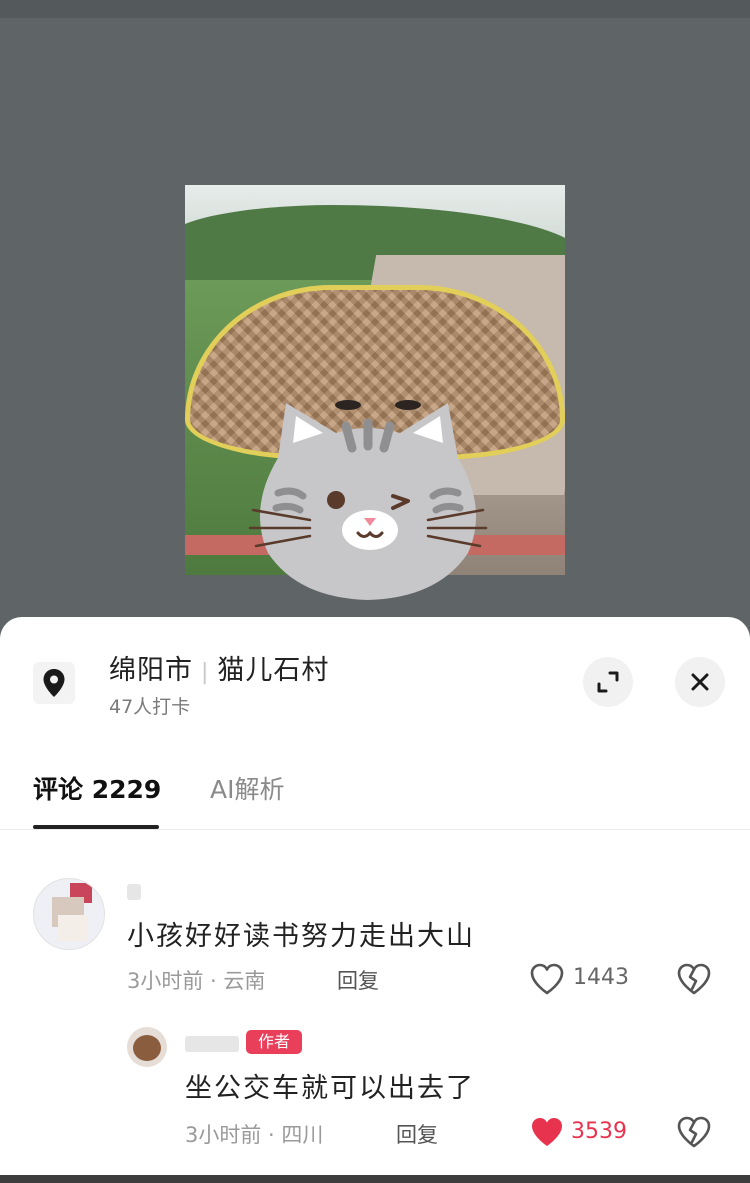 This screenshot has width=750, height=1183. Describe the element at coordinates (375, 829) in the screenshot. I see `tabs-divider` at that location.